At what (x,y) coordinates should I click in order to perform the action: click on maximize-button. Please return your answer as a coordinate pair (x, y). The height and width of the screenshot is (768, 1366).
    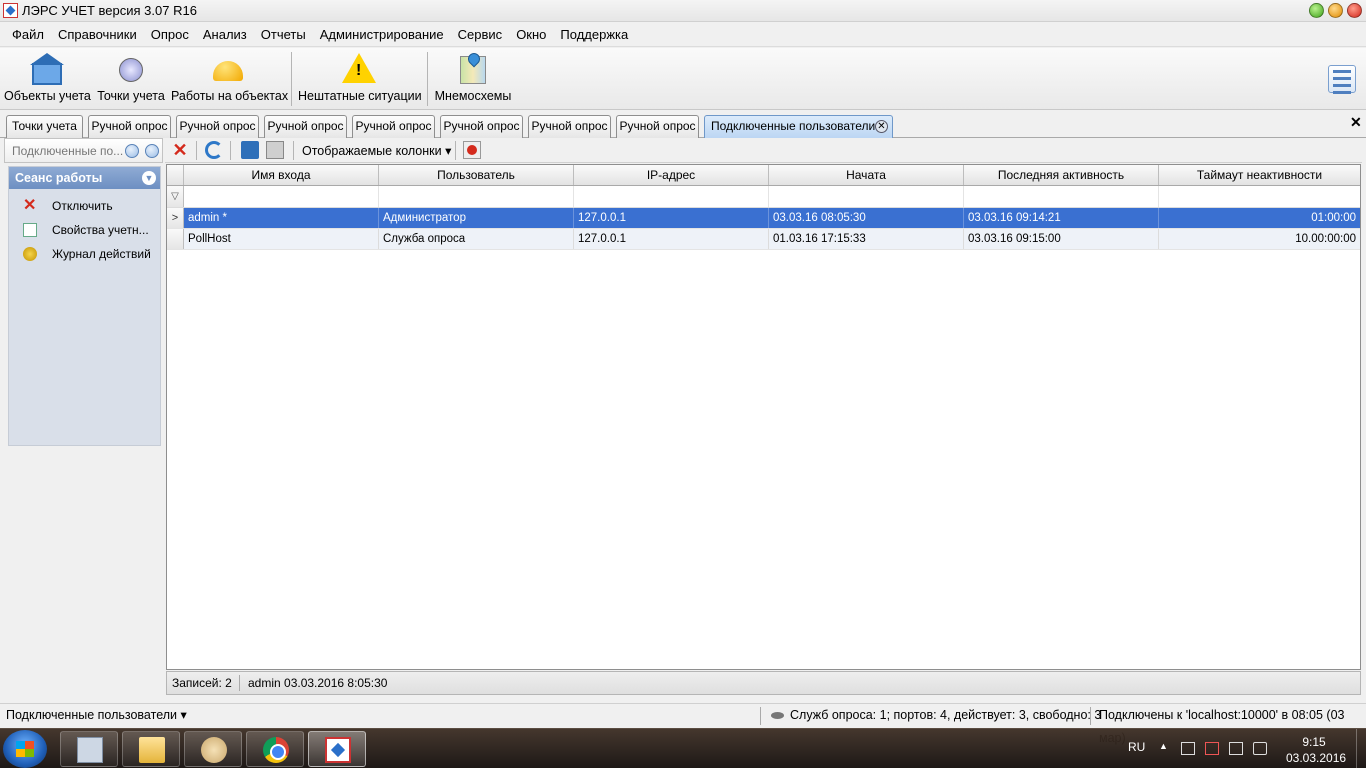
    Looking at the image, I should click on (1335, 10).